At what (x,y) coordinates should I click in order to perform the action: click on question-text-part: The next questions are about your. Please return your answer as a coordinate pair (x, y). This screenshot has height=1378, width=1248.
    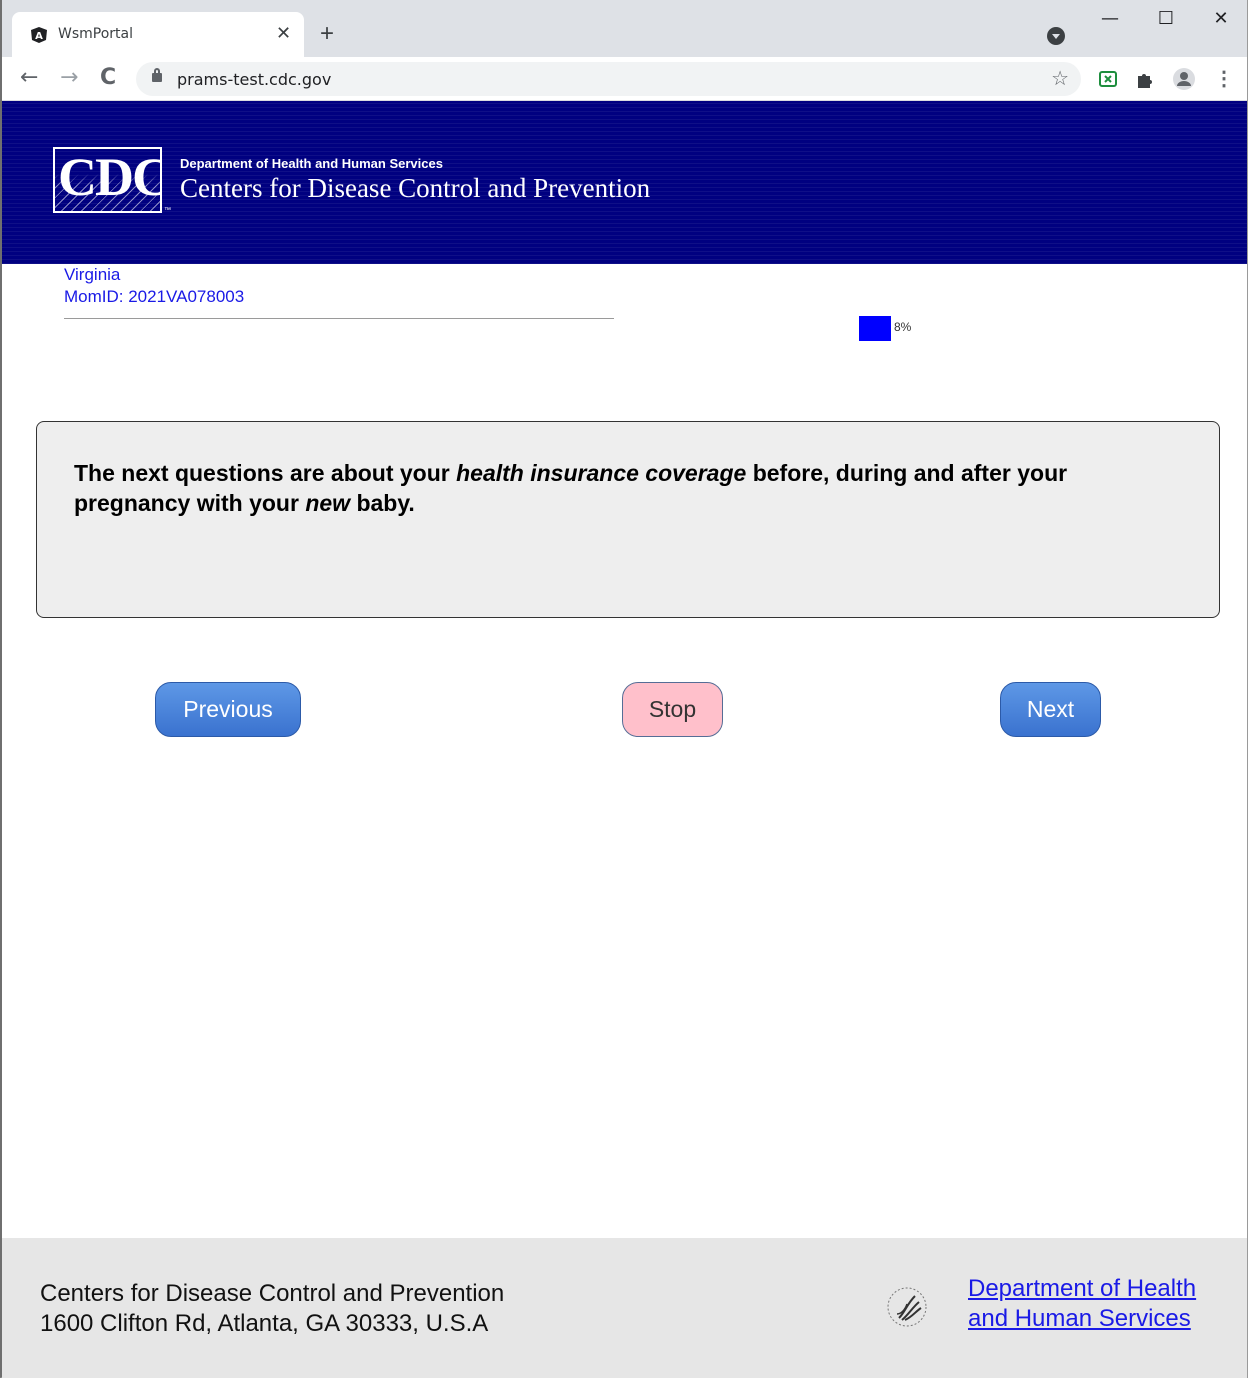
    Looking at the image, I should click on (265, 473).